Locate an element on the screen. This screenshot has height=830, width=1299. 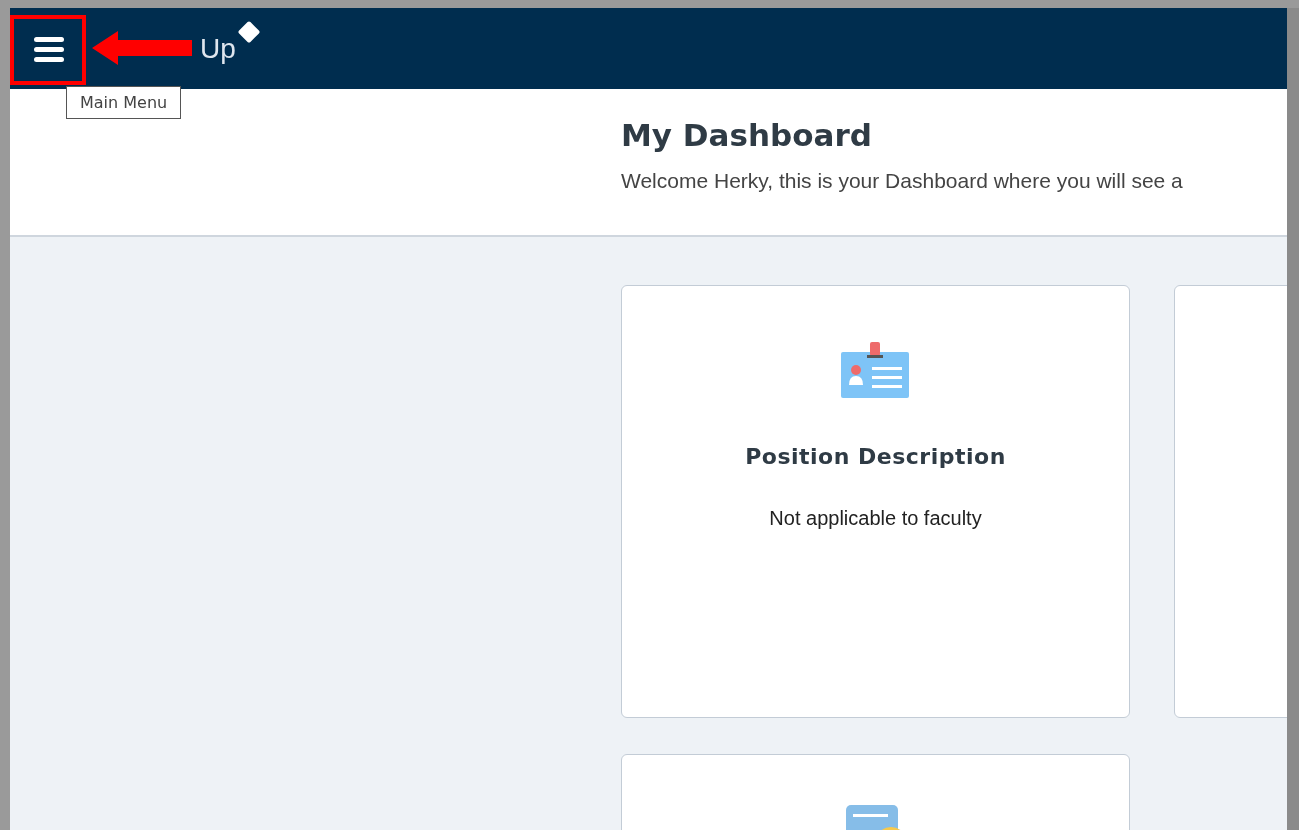
menu-icon is located at coordinates (49, 48).